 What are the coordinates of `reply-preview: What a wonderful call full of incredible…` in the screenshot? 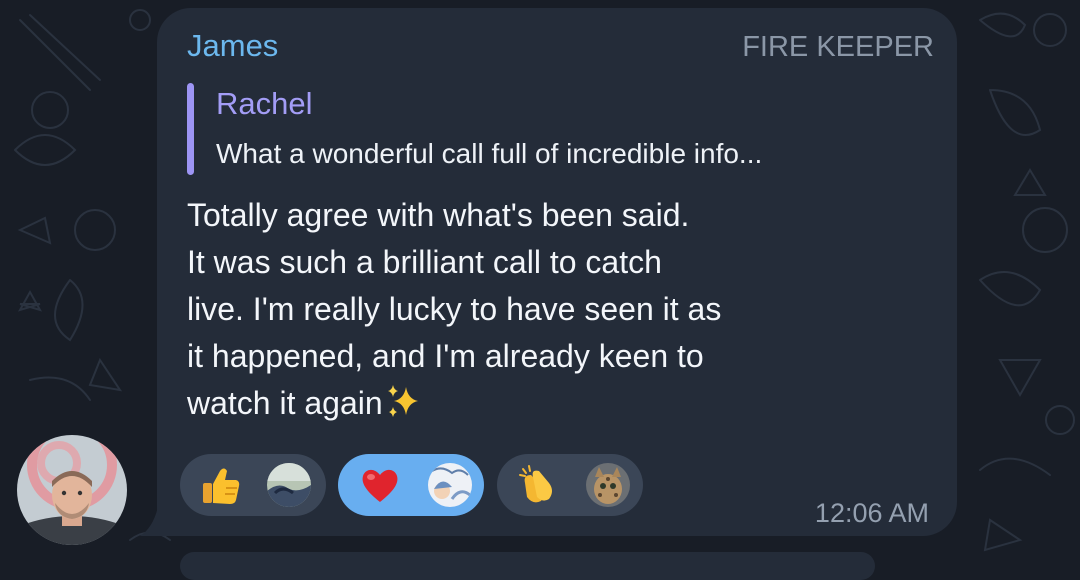 It's located at (489, 153).